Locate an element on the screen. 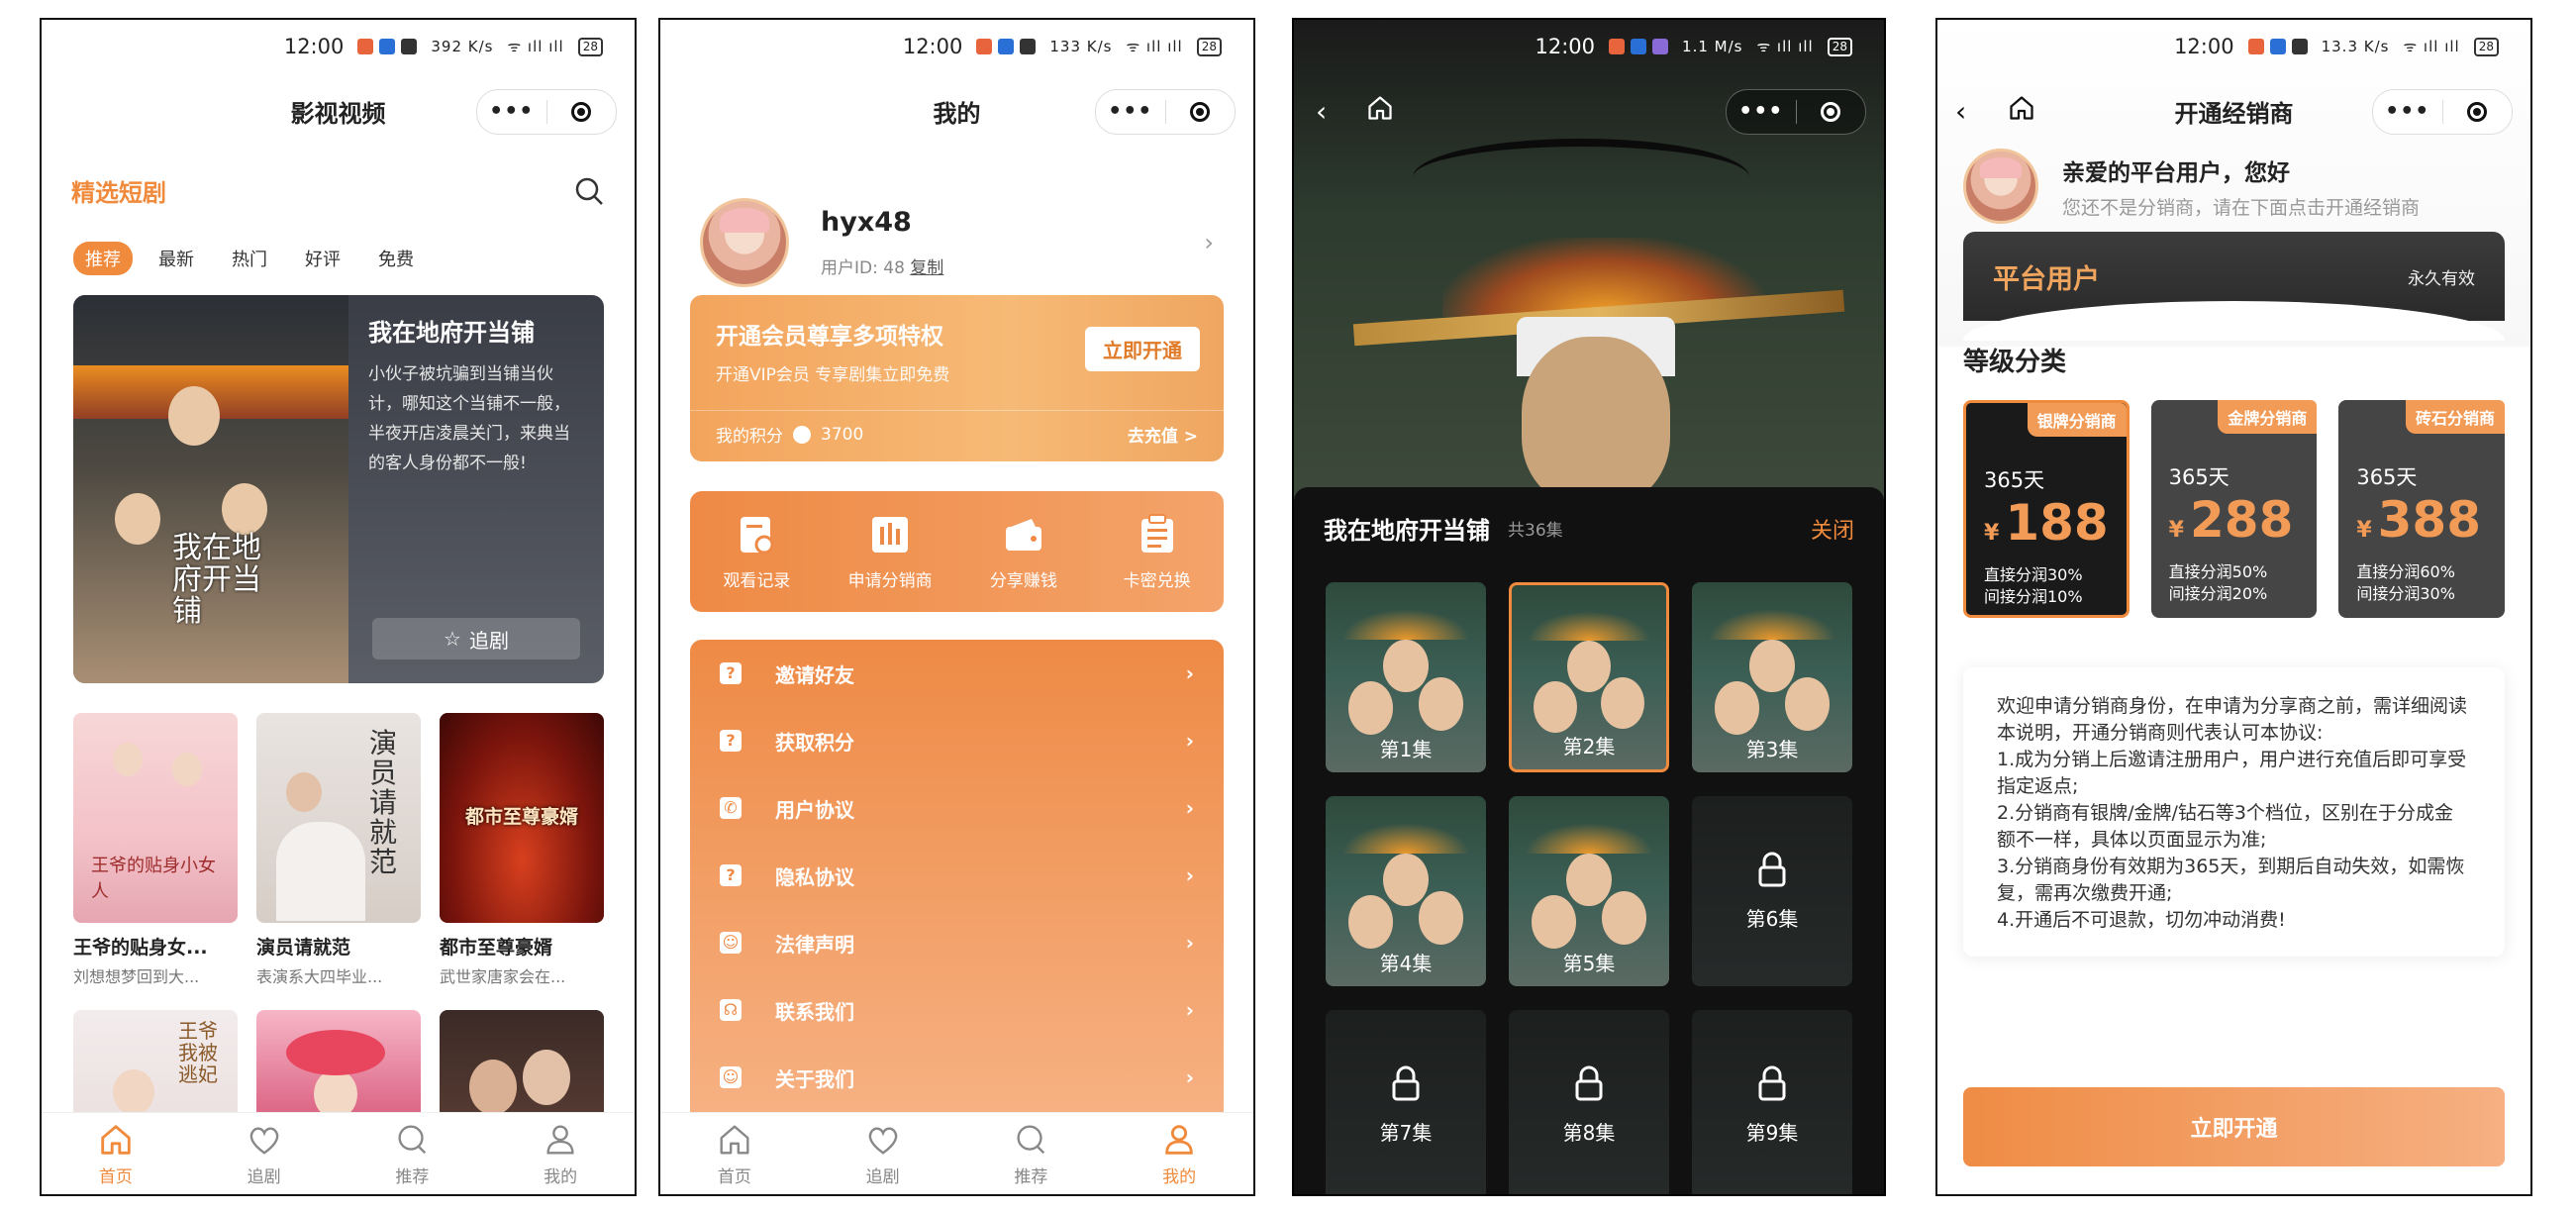 This screenshot has width=2576, height=1214. quick-label: 申请分销商 is located at coordinates (890, 581).